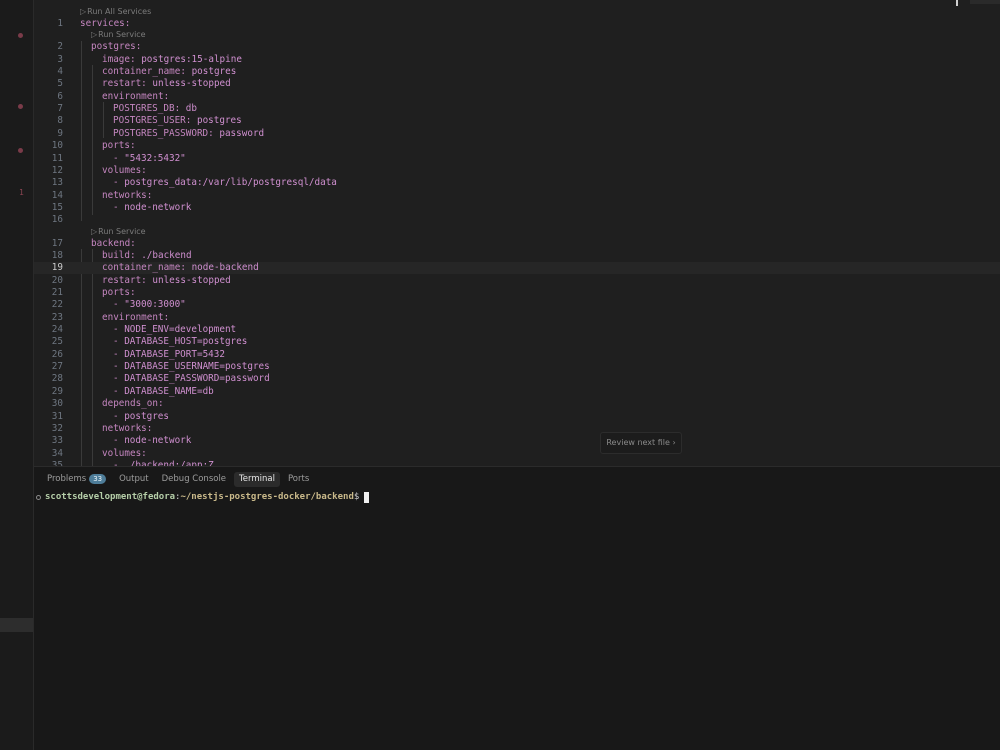  I want to click on line-number: 10, so click(57, 146).